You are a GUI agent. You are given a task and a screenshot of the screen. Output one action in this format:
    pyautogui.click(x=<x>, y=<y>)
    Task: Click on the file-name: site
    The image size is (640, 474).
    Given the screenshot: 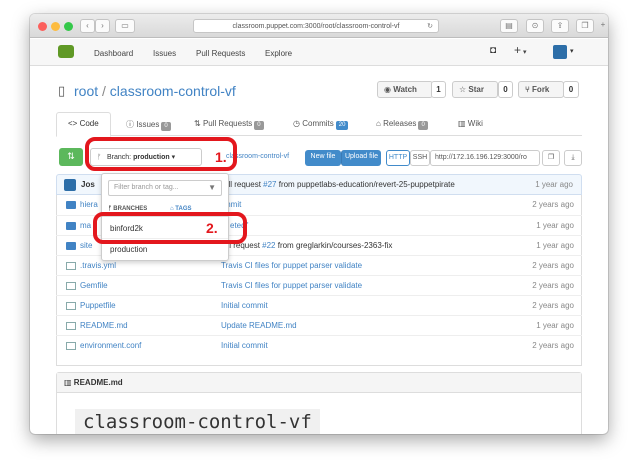 What is the action you would take?
    pyautogui.click(x=86, y=245)
    